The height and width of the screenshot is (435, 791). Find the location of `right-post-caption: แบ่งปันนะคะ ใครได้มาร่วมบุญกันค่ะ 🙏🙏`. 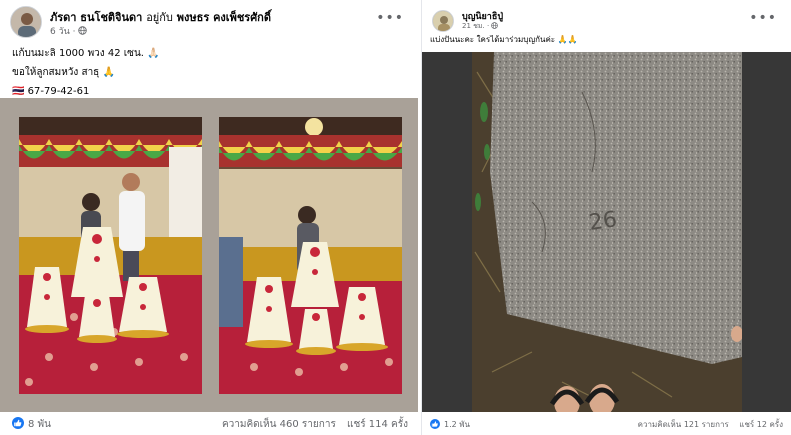

right-post-caption: แบ่งปันนะคะ ใครได้มาร่วมบุญกันค่ะ 🙏🙏 is located at coordinates (504, 39).